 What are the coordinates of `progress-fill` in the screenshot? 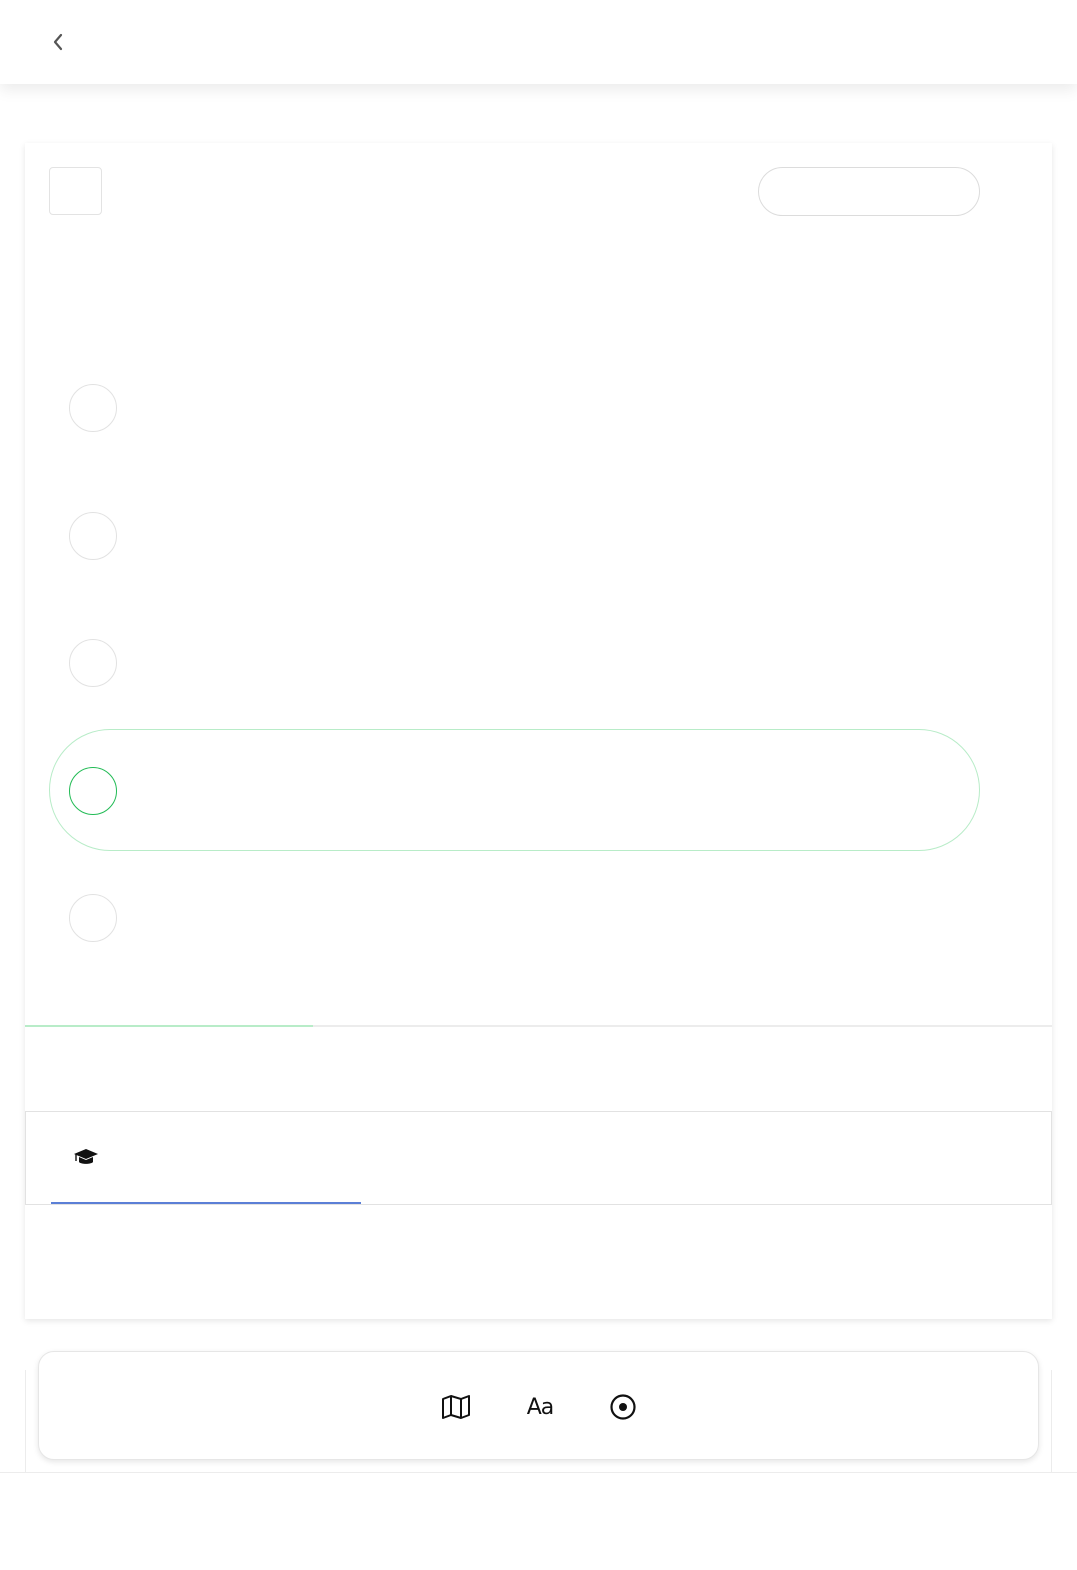 It's located at (169, 1026).